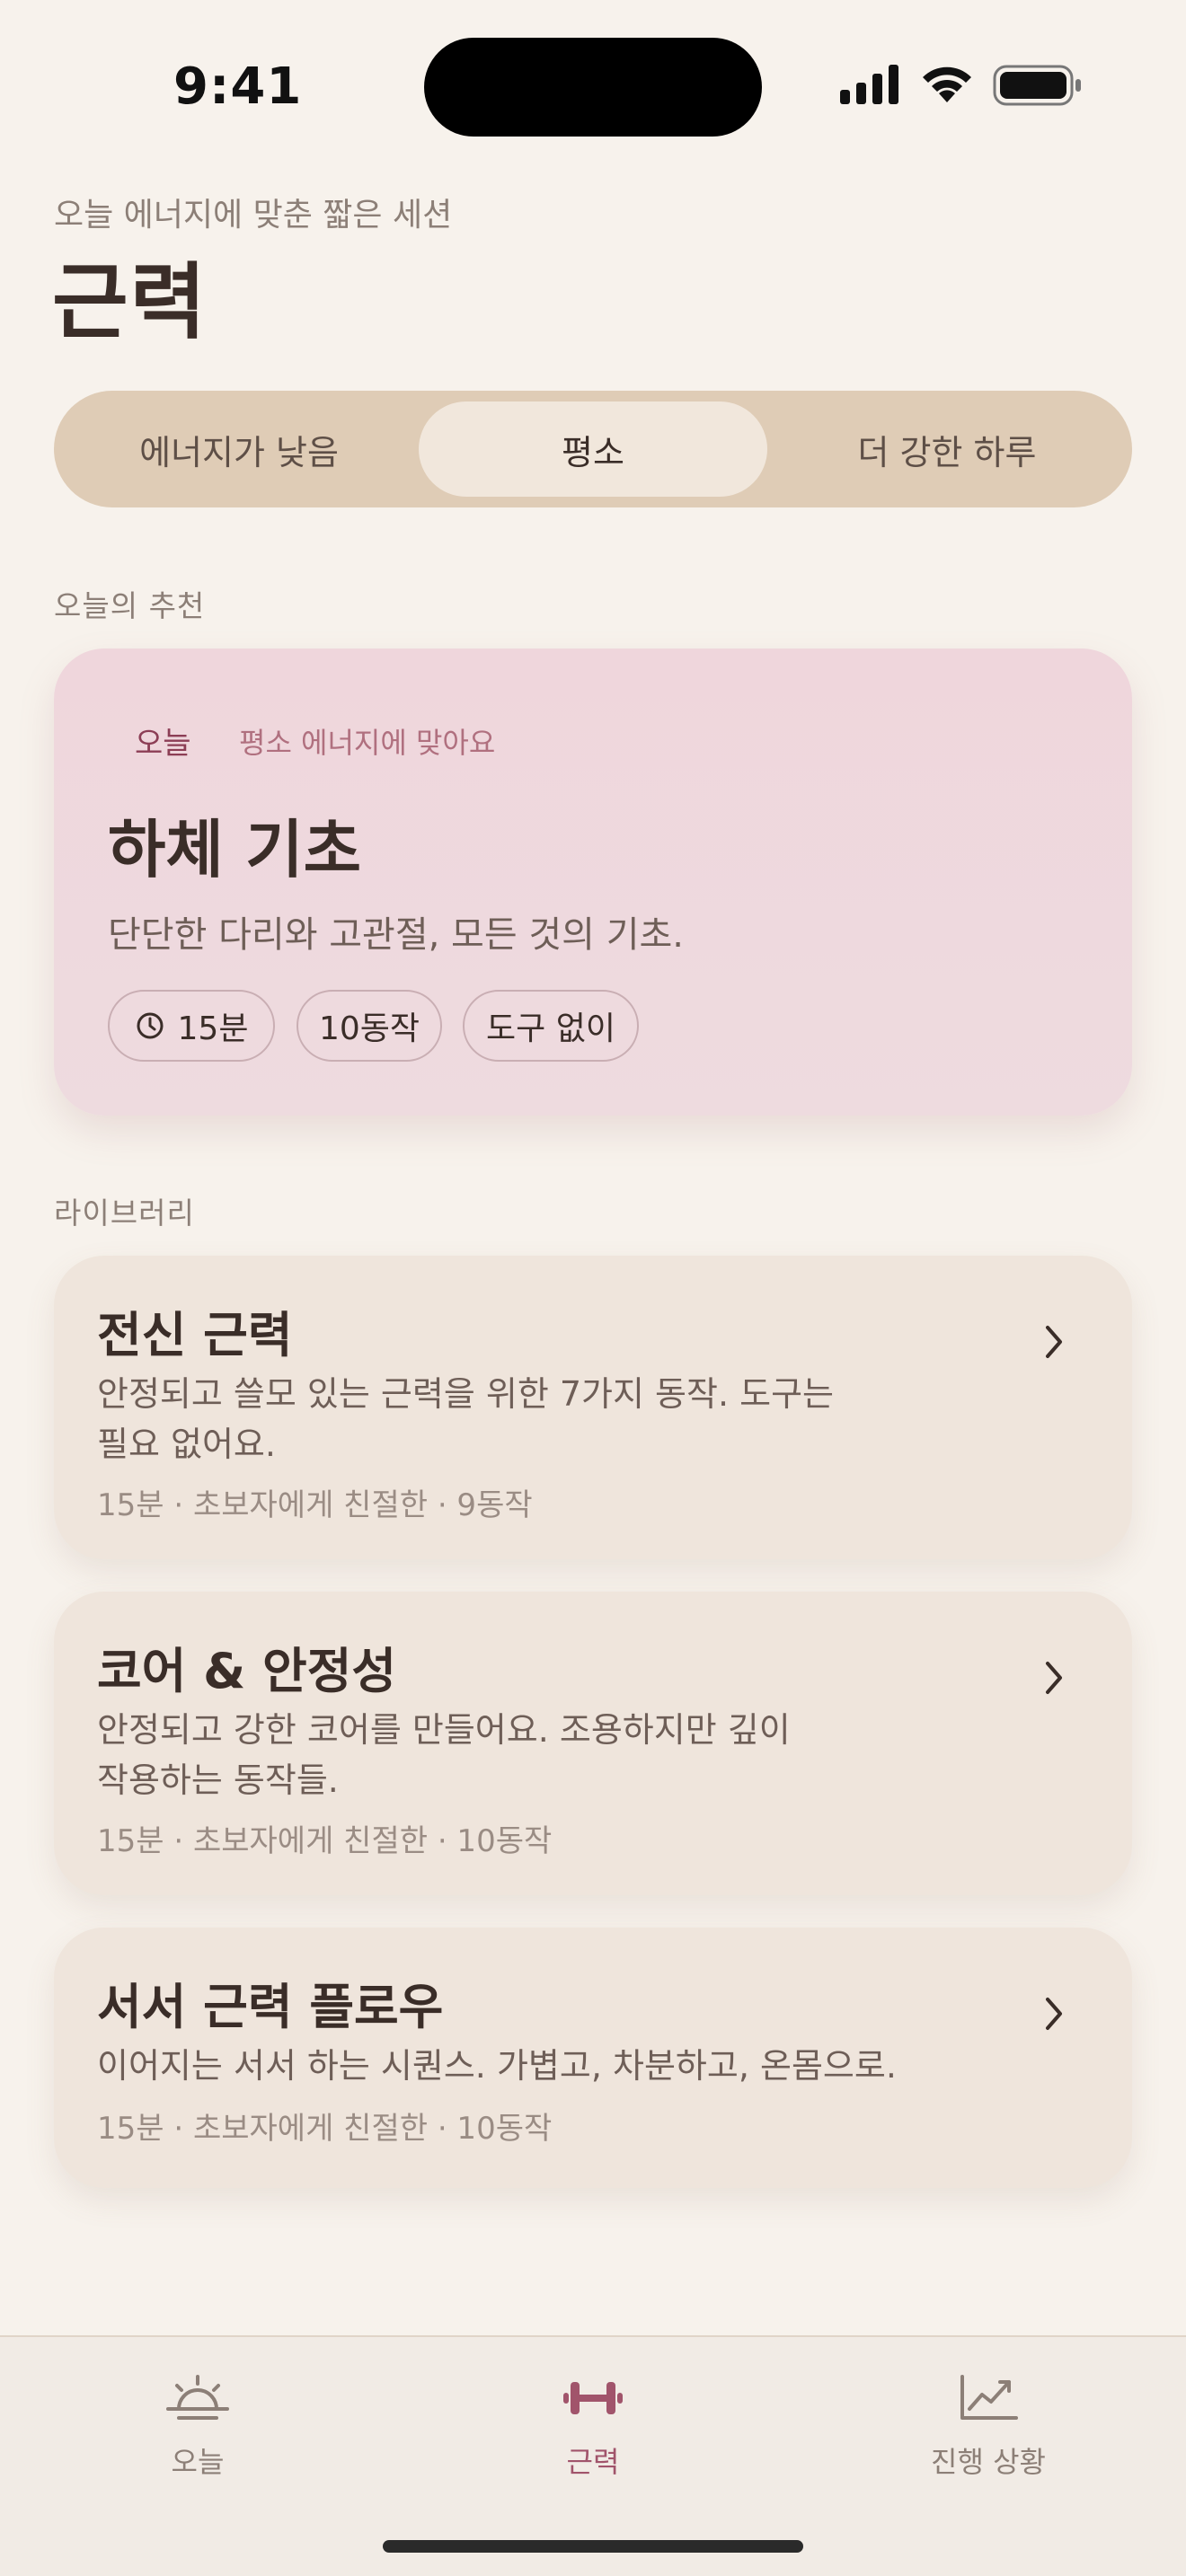 The image size is (1186, 2576). What do you see at coordinates (466, 1394) in the screenshot?
I see `description-line: 안정되고 쓸모 있는 근력을 위한 7가지 동작. 도구는` at bounding box center [466, 1394].